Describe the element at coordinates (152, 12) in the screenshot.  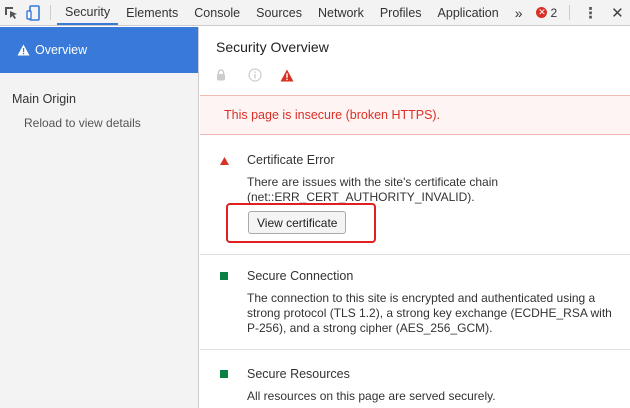
I see `tab-elements: Elements` at that location.